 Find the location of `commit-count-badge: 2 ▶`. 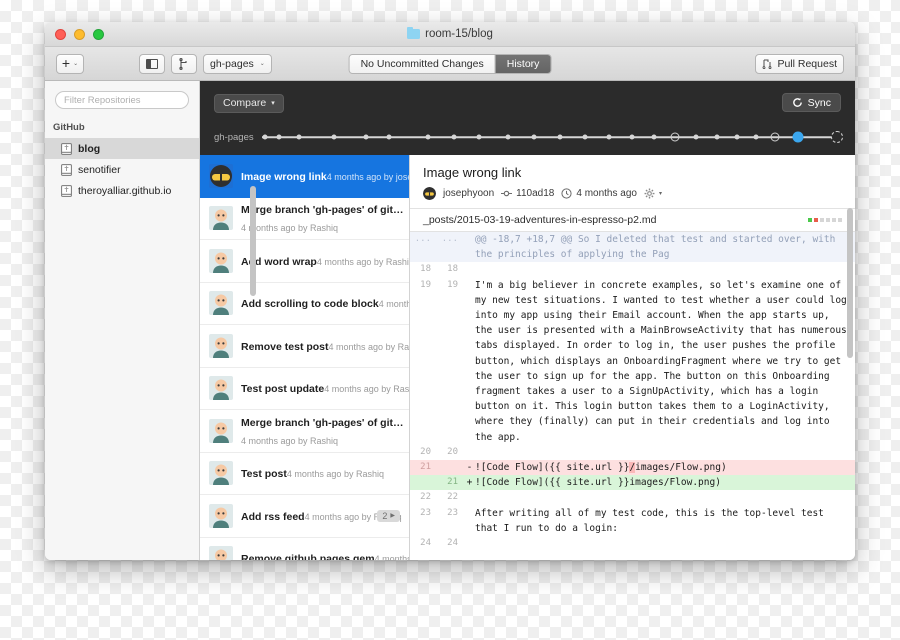

commit-count-badge: 2 ▶ is located at coordinates (388, 515).